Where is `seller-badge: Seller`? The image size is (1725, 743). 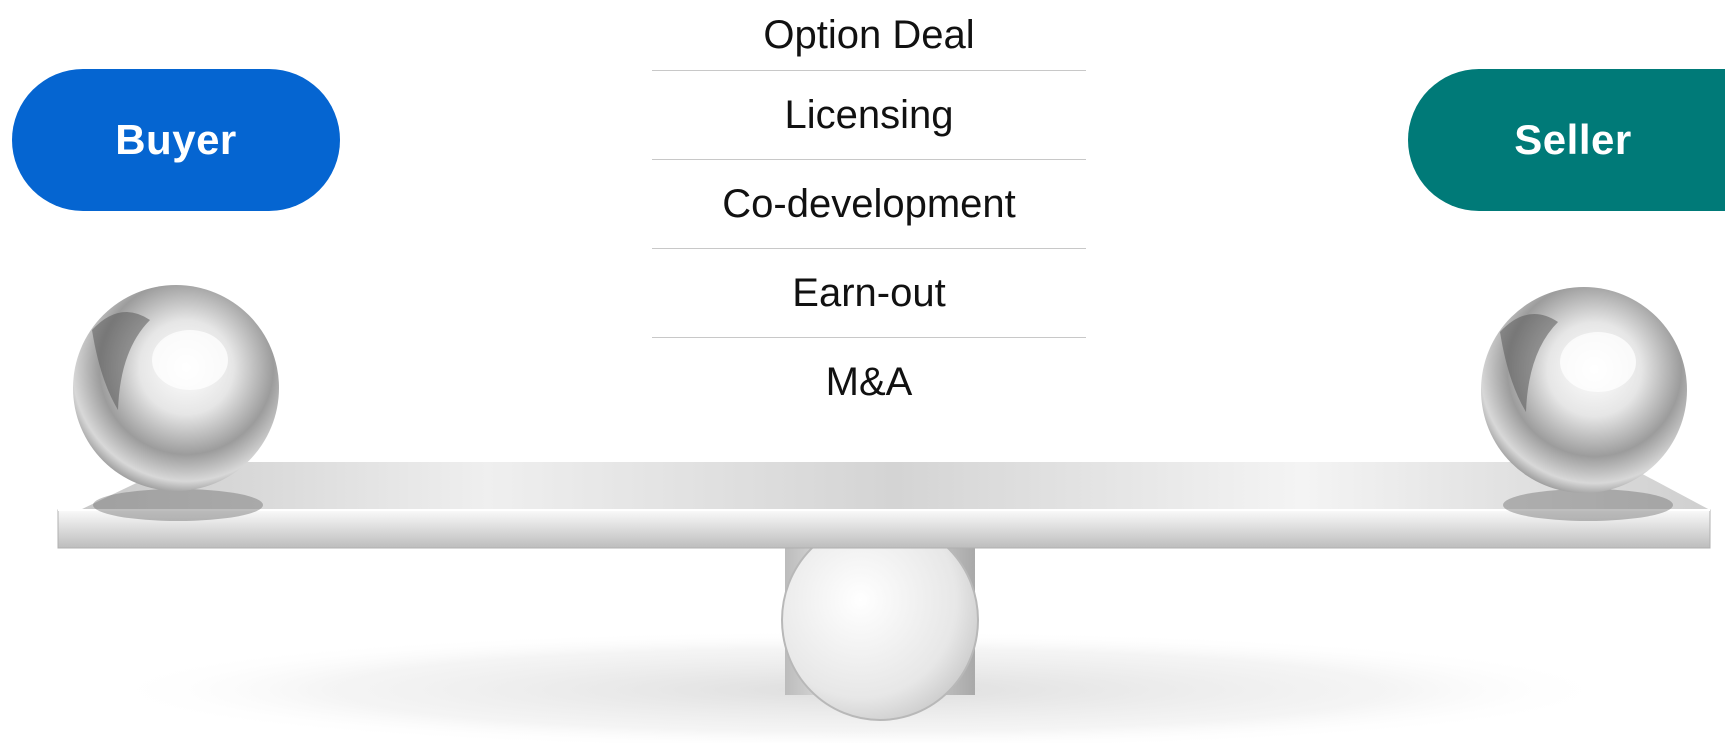
seller-badge: Seller is located at coordinates (1566, 140).